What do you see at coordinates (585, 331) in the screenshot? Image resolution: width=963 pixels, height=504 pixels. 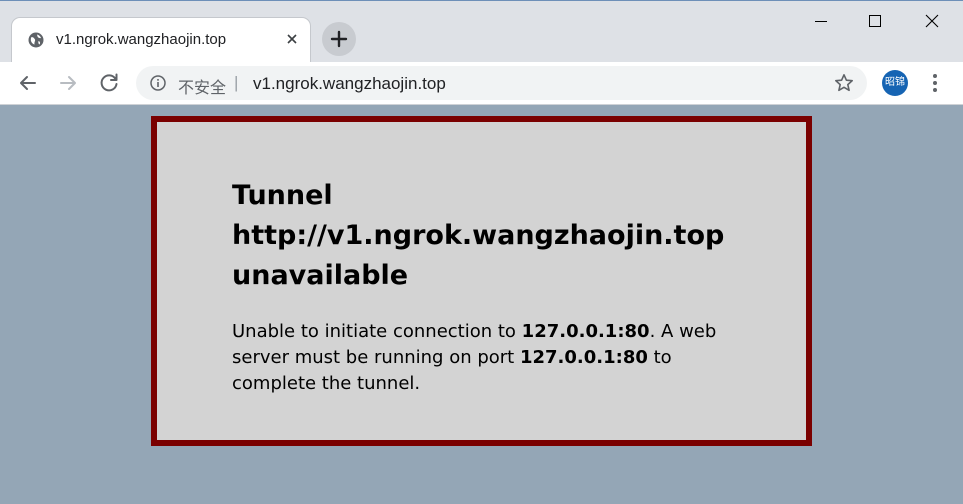 I see `error-address-1: 127.0.0.1:80` at bounding box center [585, 331].